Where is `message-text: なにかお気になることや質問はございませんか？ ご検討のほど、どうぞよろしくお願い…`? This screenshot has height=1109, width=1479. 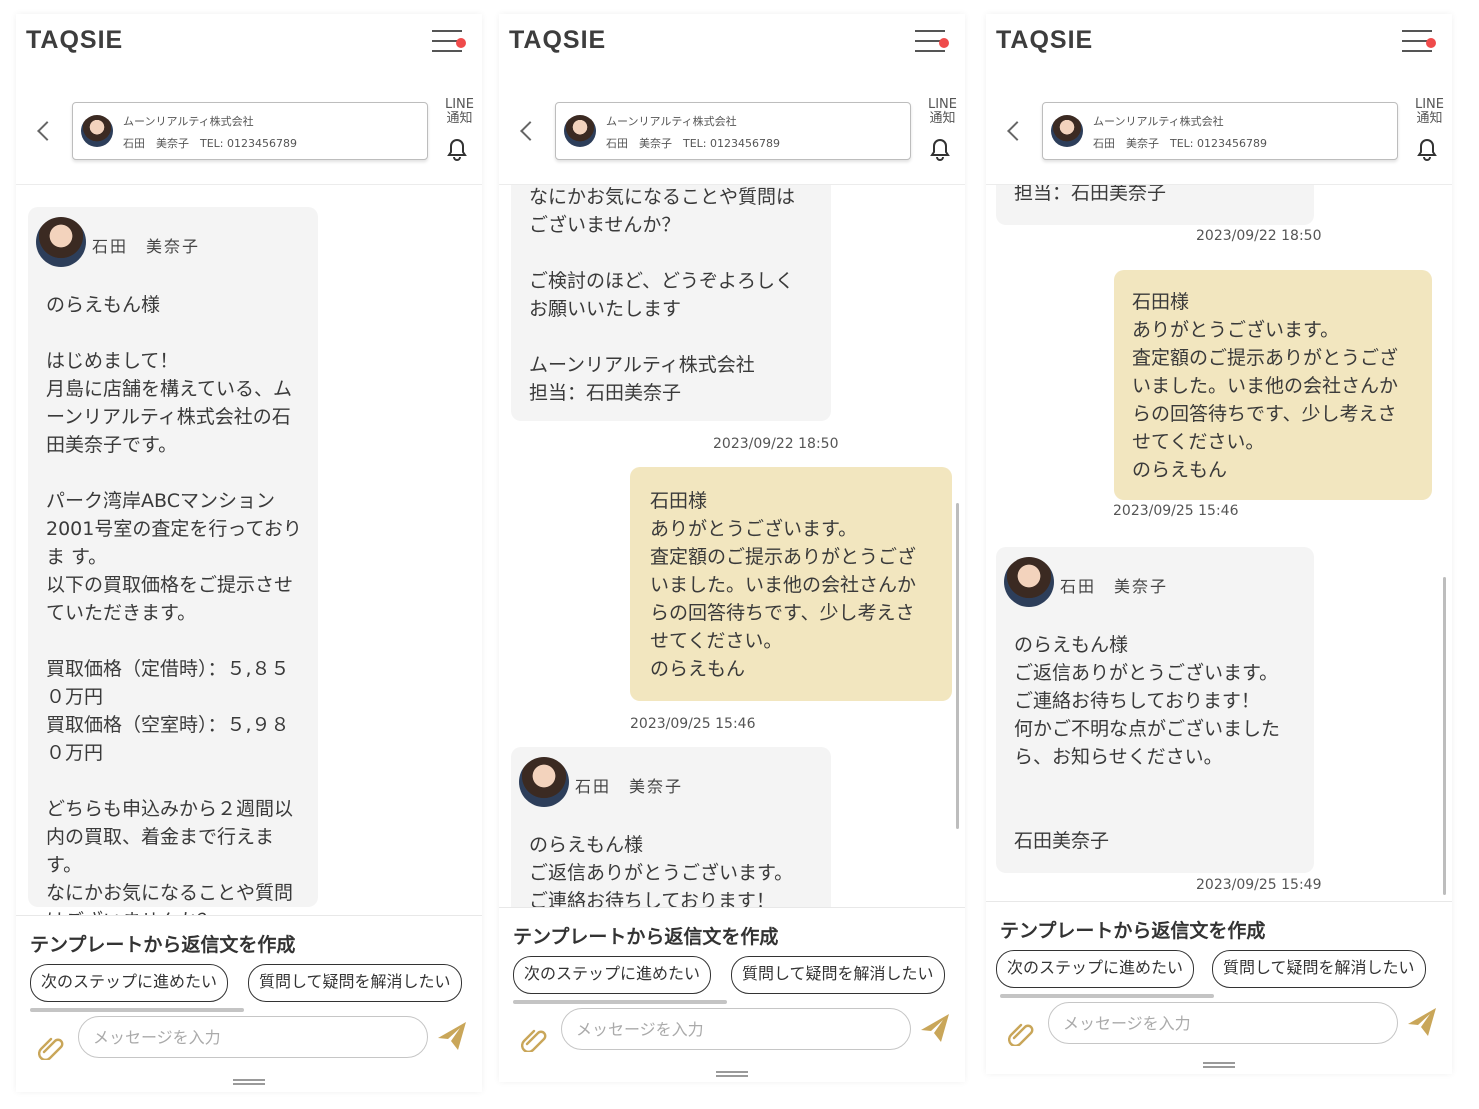
message-text: なにかお気になることや質問はございませんか？ ご検討のほど、どうぞよろしくお願い… is located at coordinates (662, 295).